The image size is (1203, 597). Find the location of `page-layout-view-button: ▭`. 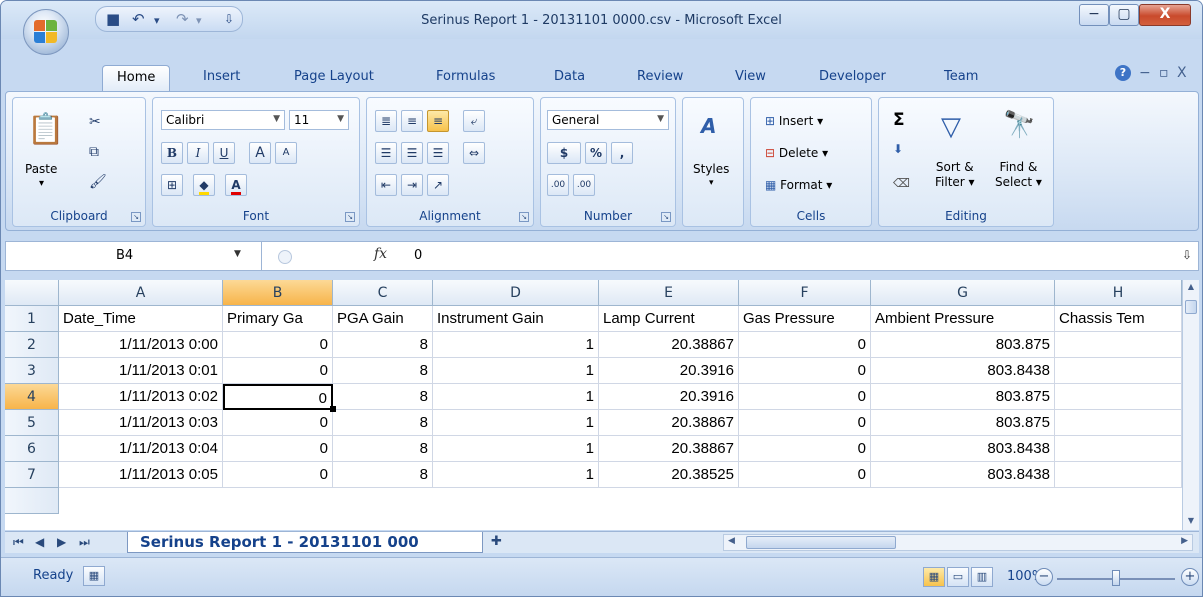

page-layout-view-button: ▭ is located at coordinates (958, 577).